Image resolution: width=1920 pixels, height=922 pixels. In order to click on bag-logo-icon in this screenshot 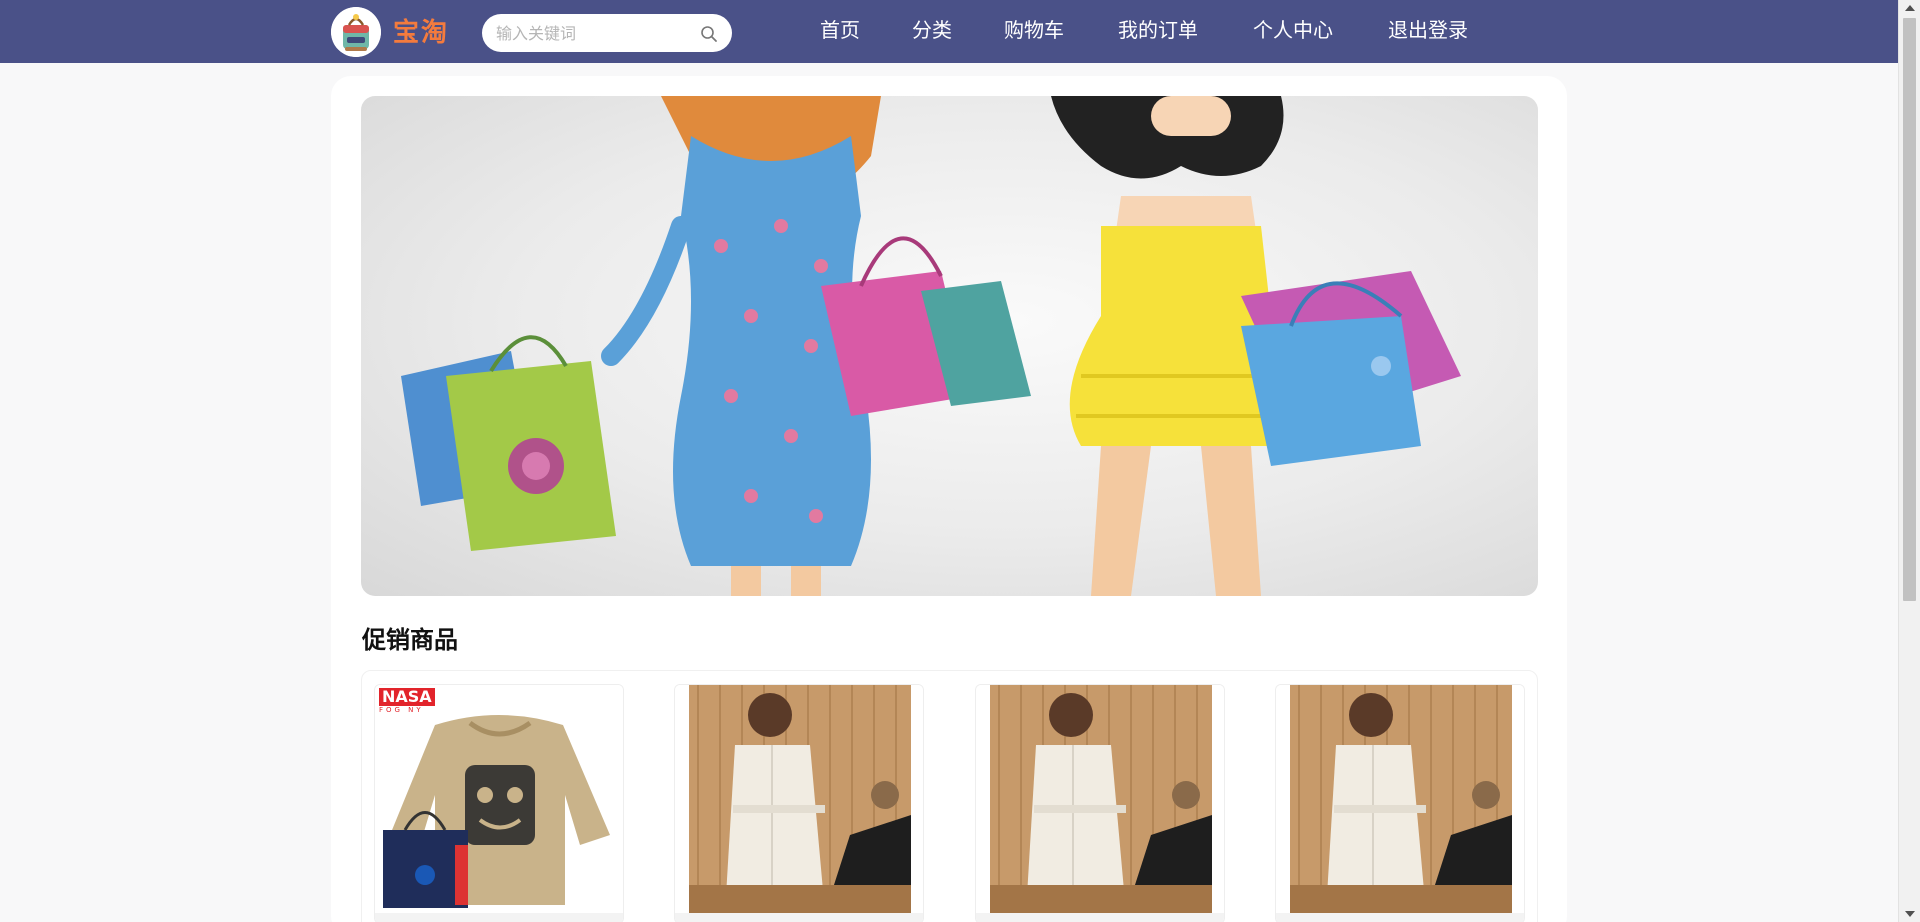, I will do `click(356, 32)`.